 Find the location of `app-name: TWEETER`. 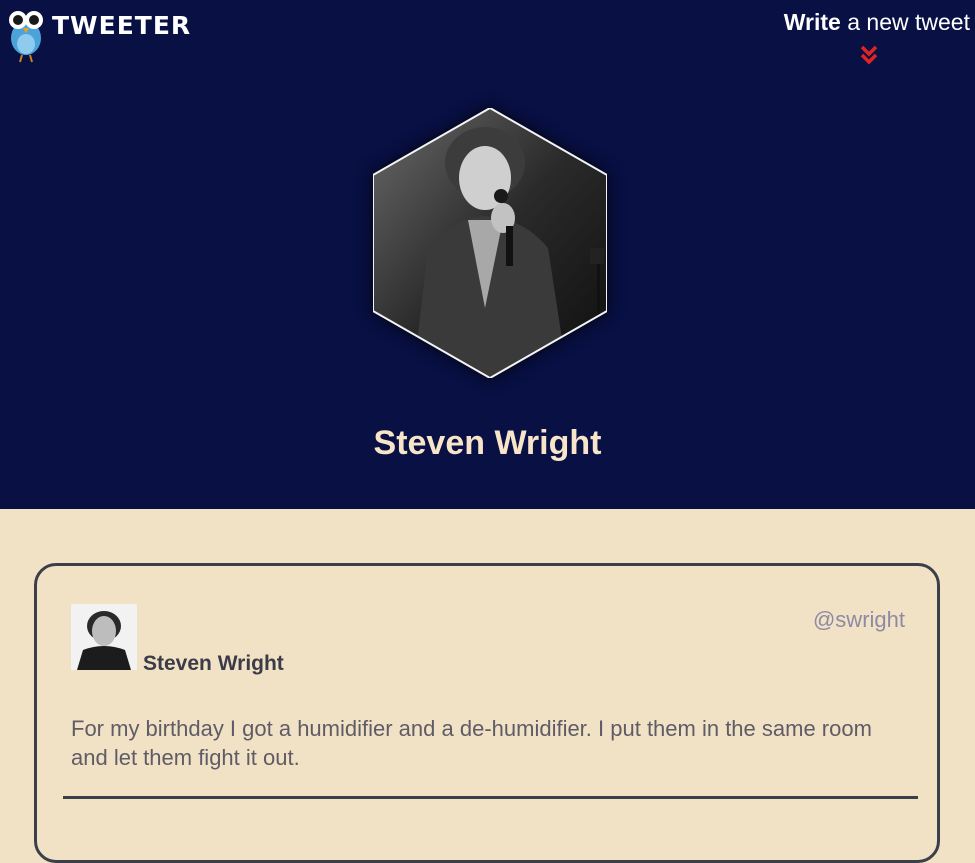

app-name: TWEETER is located at coordinates (122, 25).